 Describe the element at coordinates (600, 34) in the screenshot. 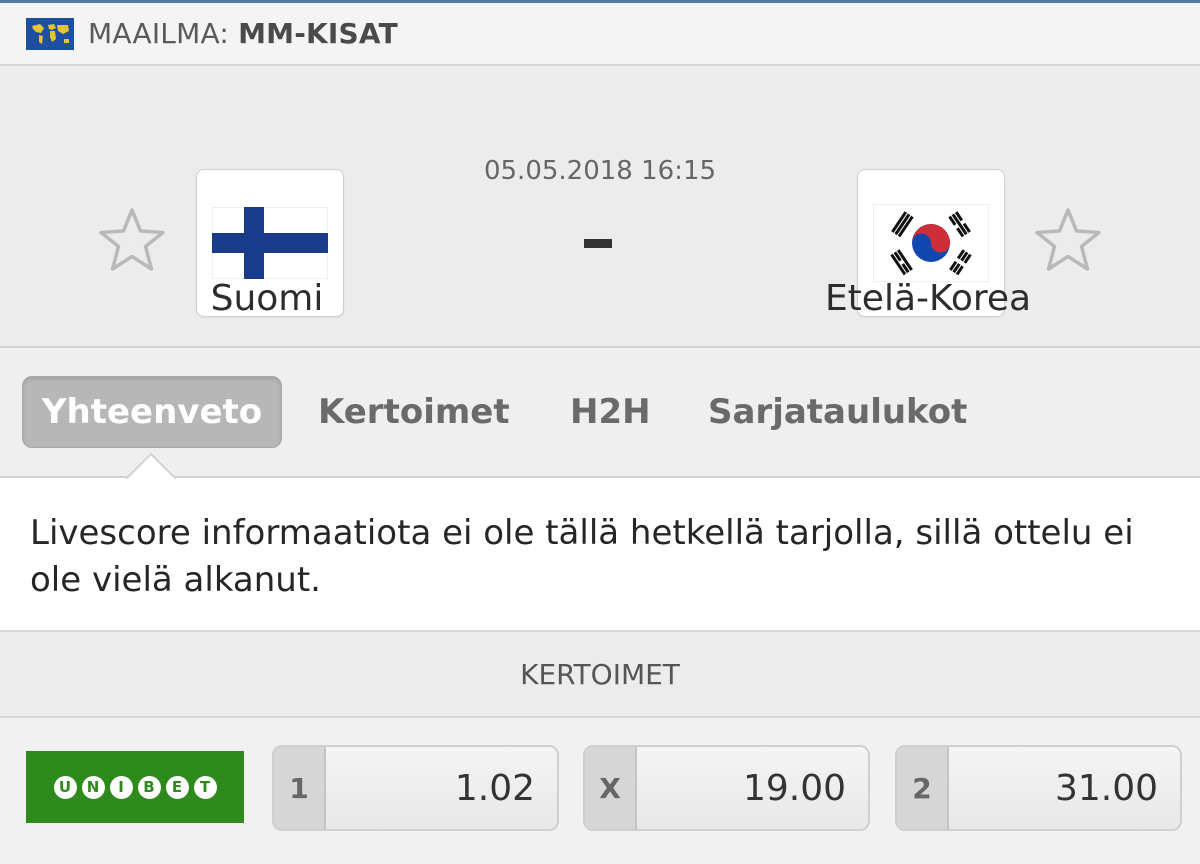

I see `breadcrumb: MAAILMA: MM-KISAT` at that location.